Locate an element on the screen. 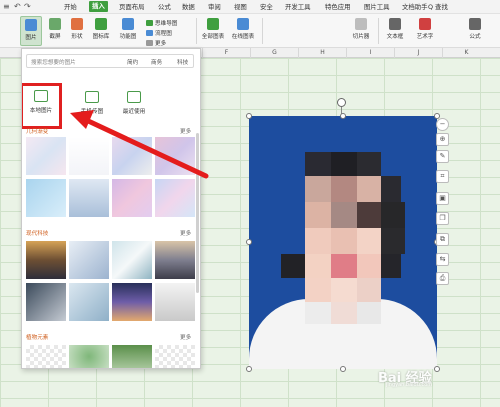  all-charts-button: 全部图表 is located at coordinates (213, 29).